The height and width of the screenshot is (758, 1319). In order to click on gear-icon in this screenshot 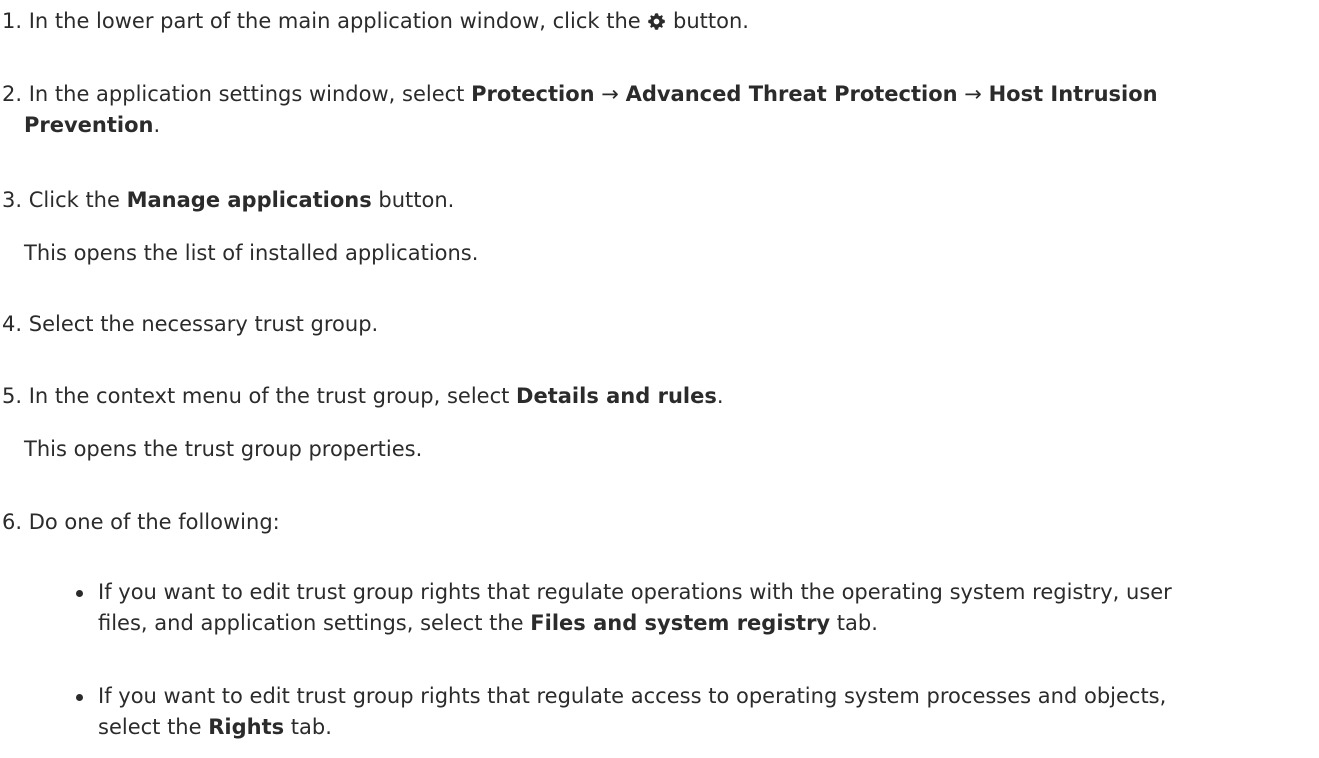, I will do `click(657, 21)`.